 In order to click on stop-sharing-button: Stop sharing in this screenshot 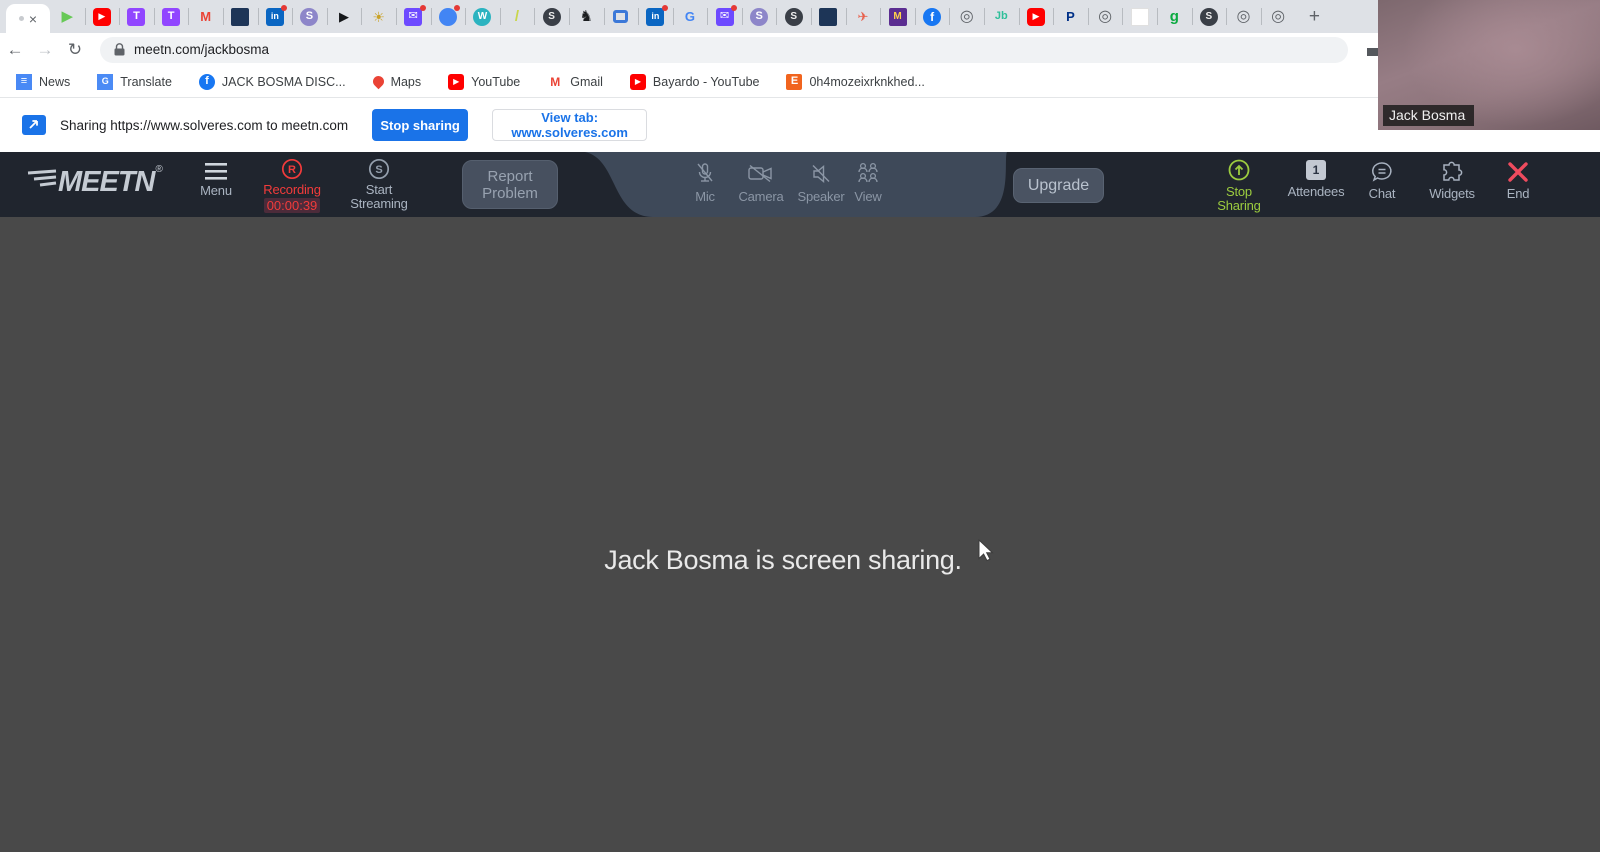, I will do `click(420, 125)`.